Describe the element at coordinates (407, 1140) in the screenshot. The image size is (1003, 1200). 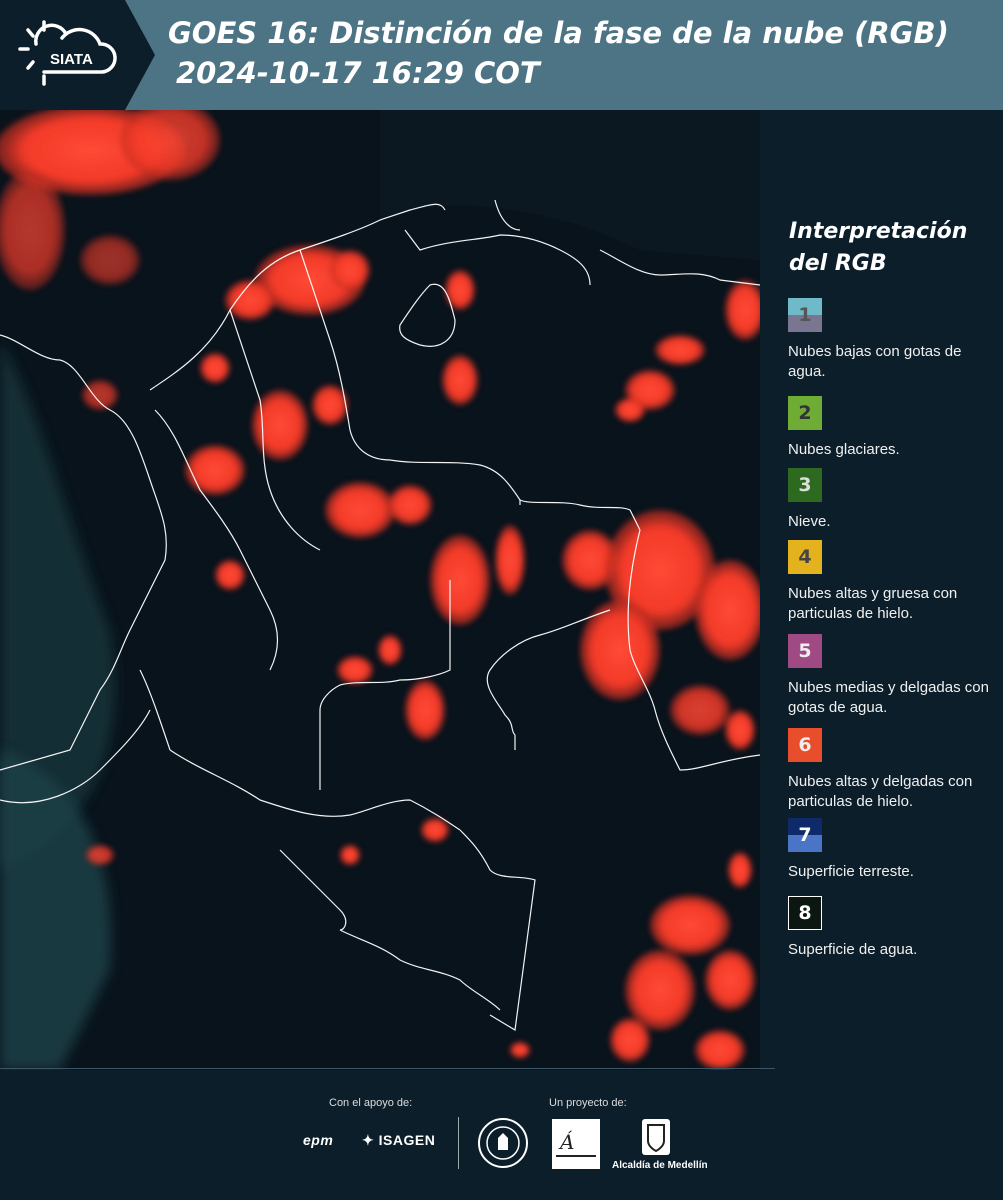
I see `isagen-text: ISAGEN` at that location.